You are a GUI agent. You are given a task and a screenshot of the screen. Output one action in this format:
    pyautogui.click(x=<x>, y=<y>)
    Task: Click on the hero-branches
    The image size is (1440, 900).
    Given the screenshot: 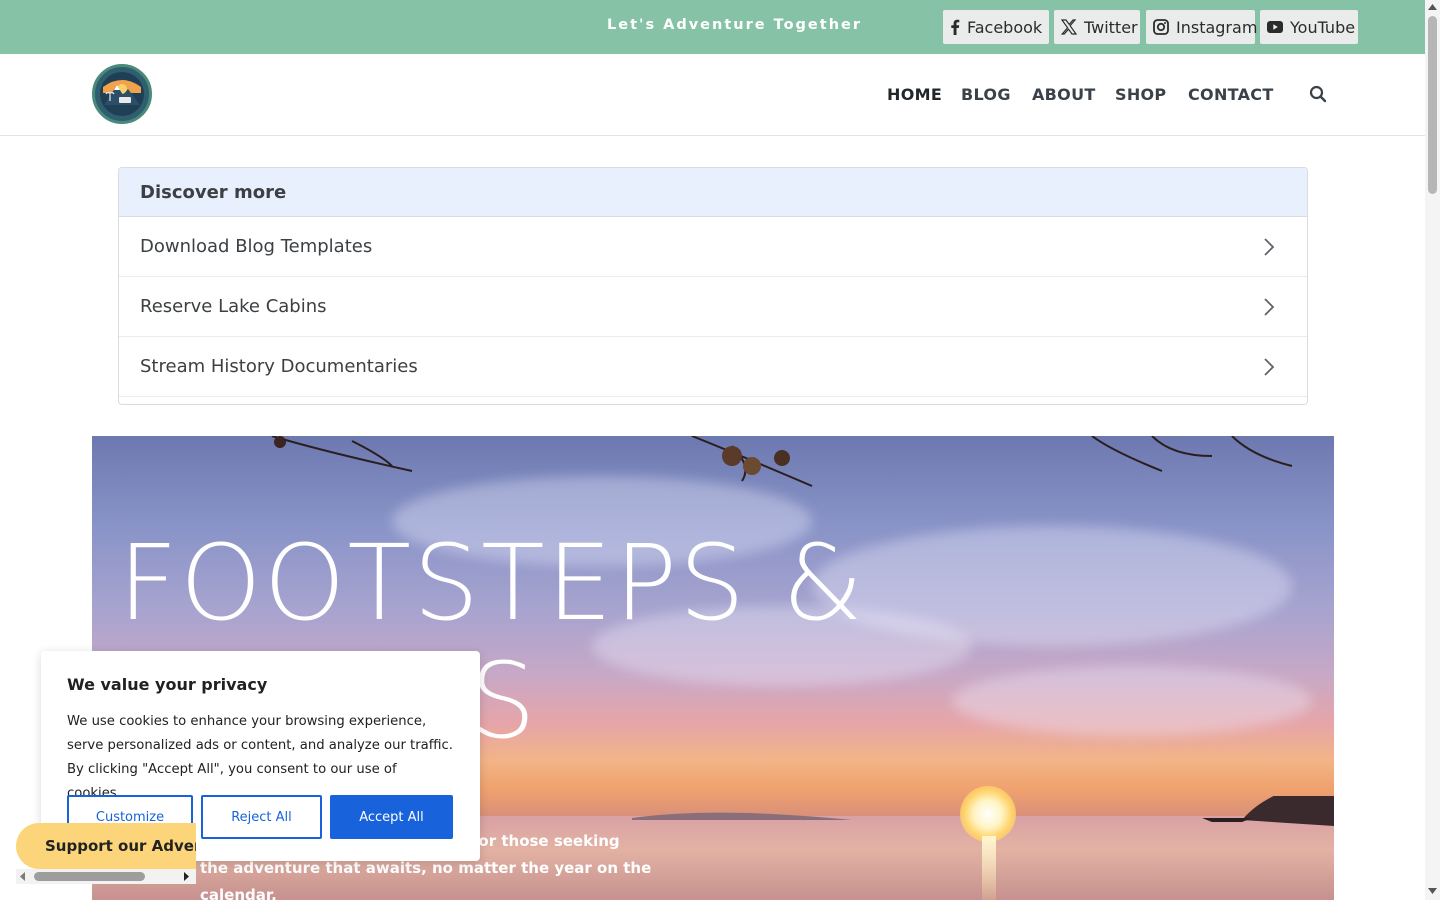 What is the action you would take?
    pyautogui.click(x=782, y=461)
    